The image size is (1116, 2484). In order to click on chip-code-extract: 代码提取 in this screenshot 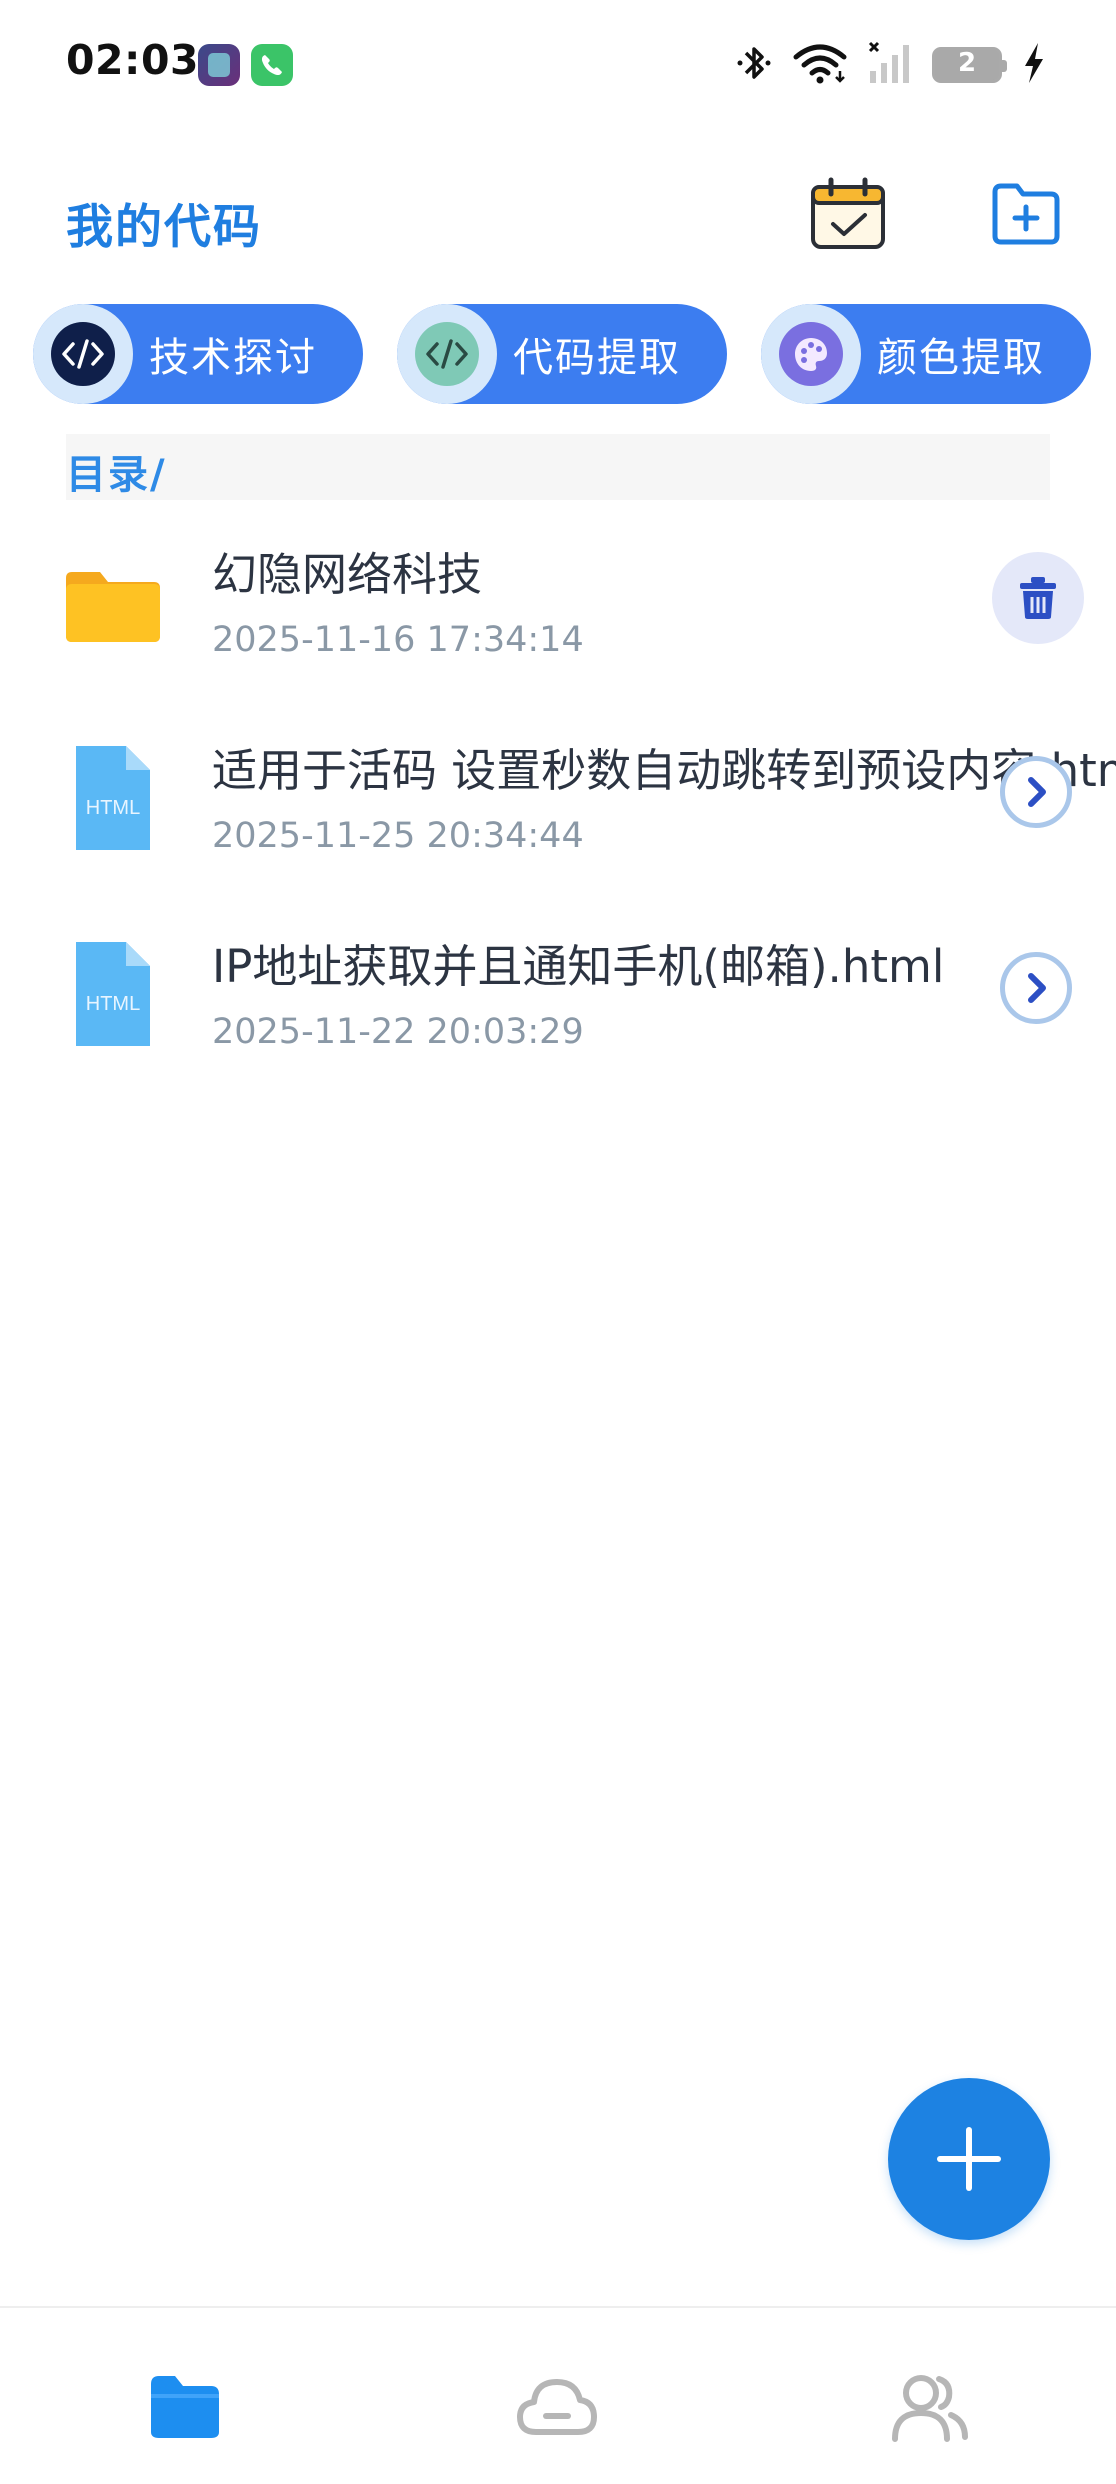, I will do `click(562, 354)`.